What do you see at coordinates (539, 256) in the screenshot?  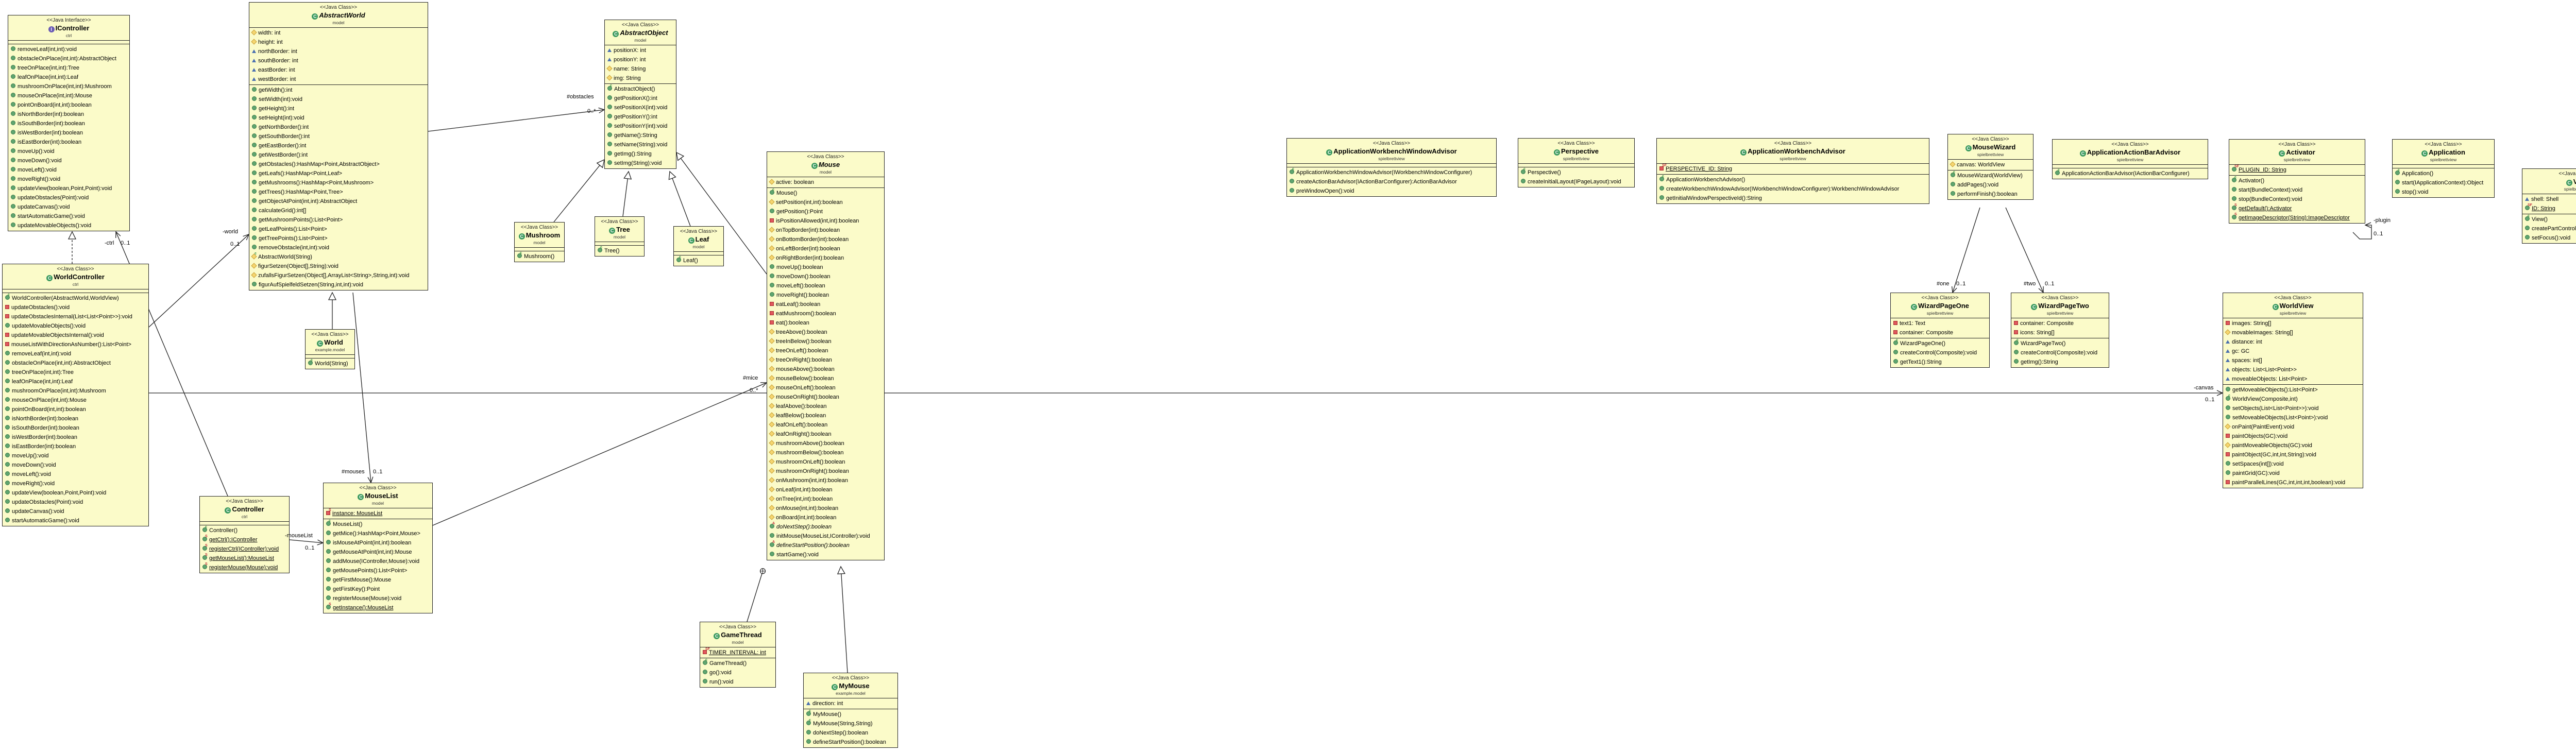 I see `member-text: Mushroom()` at bounding box center [539, 256].